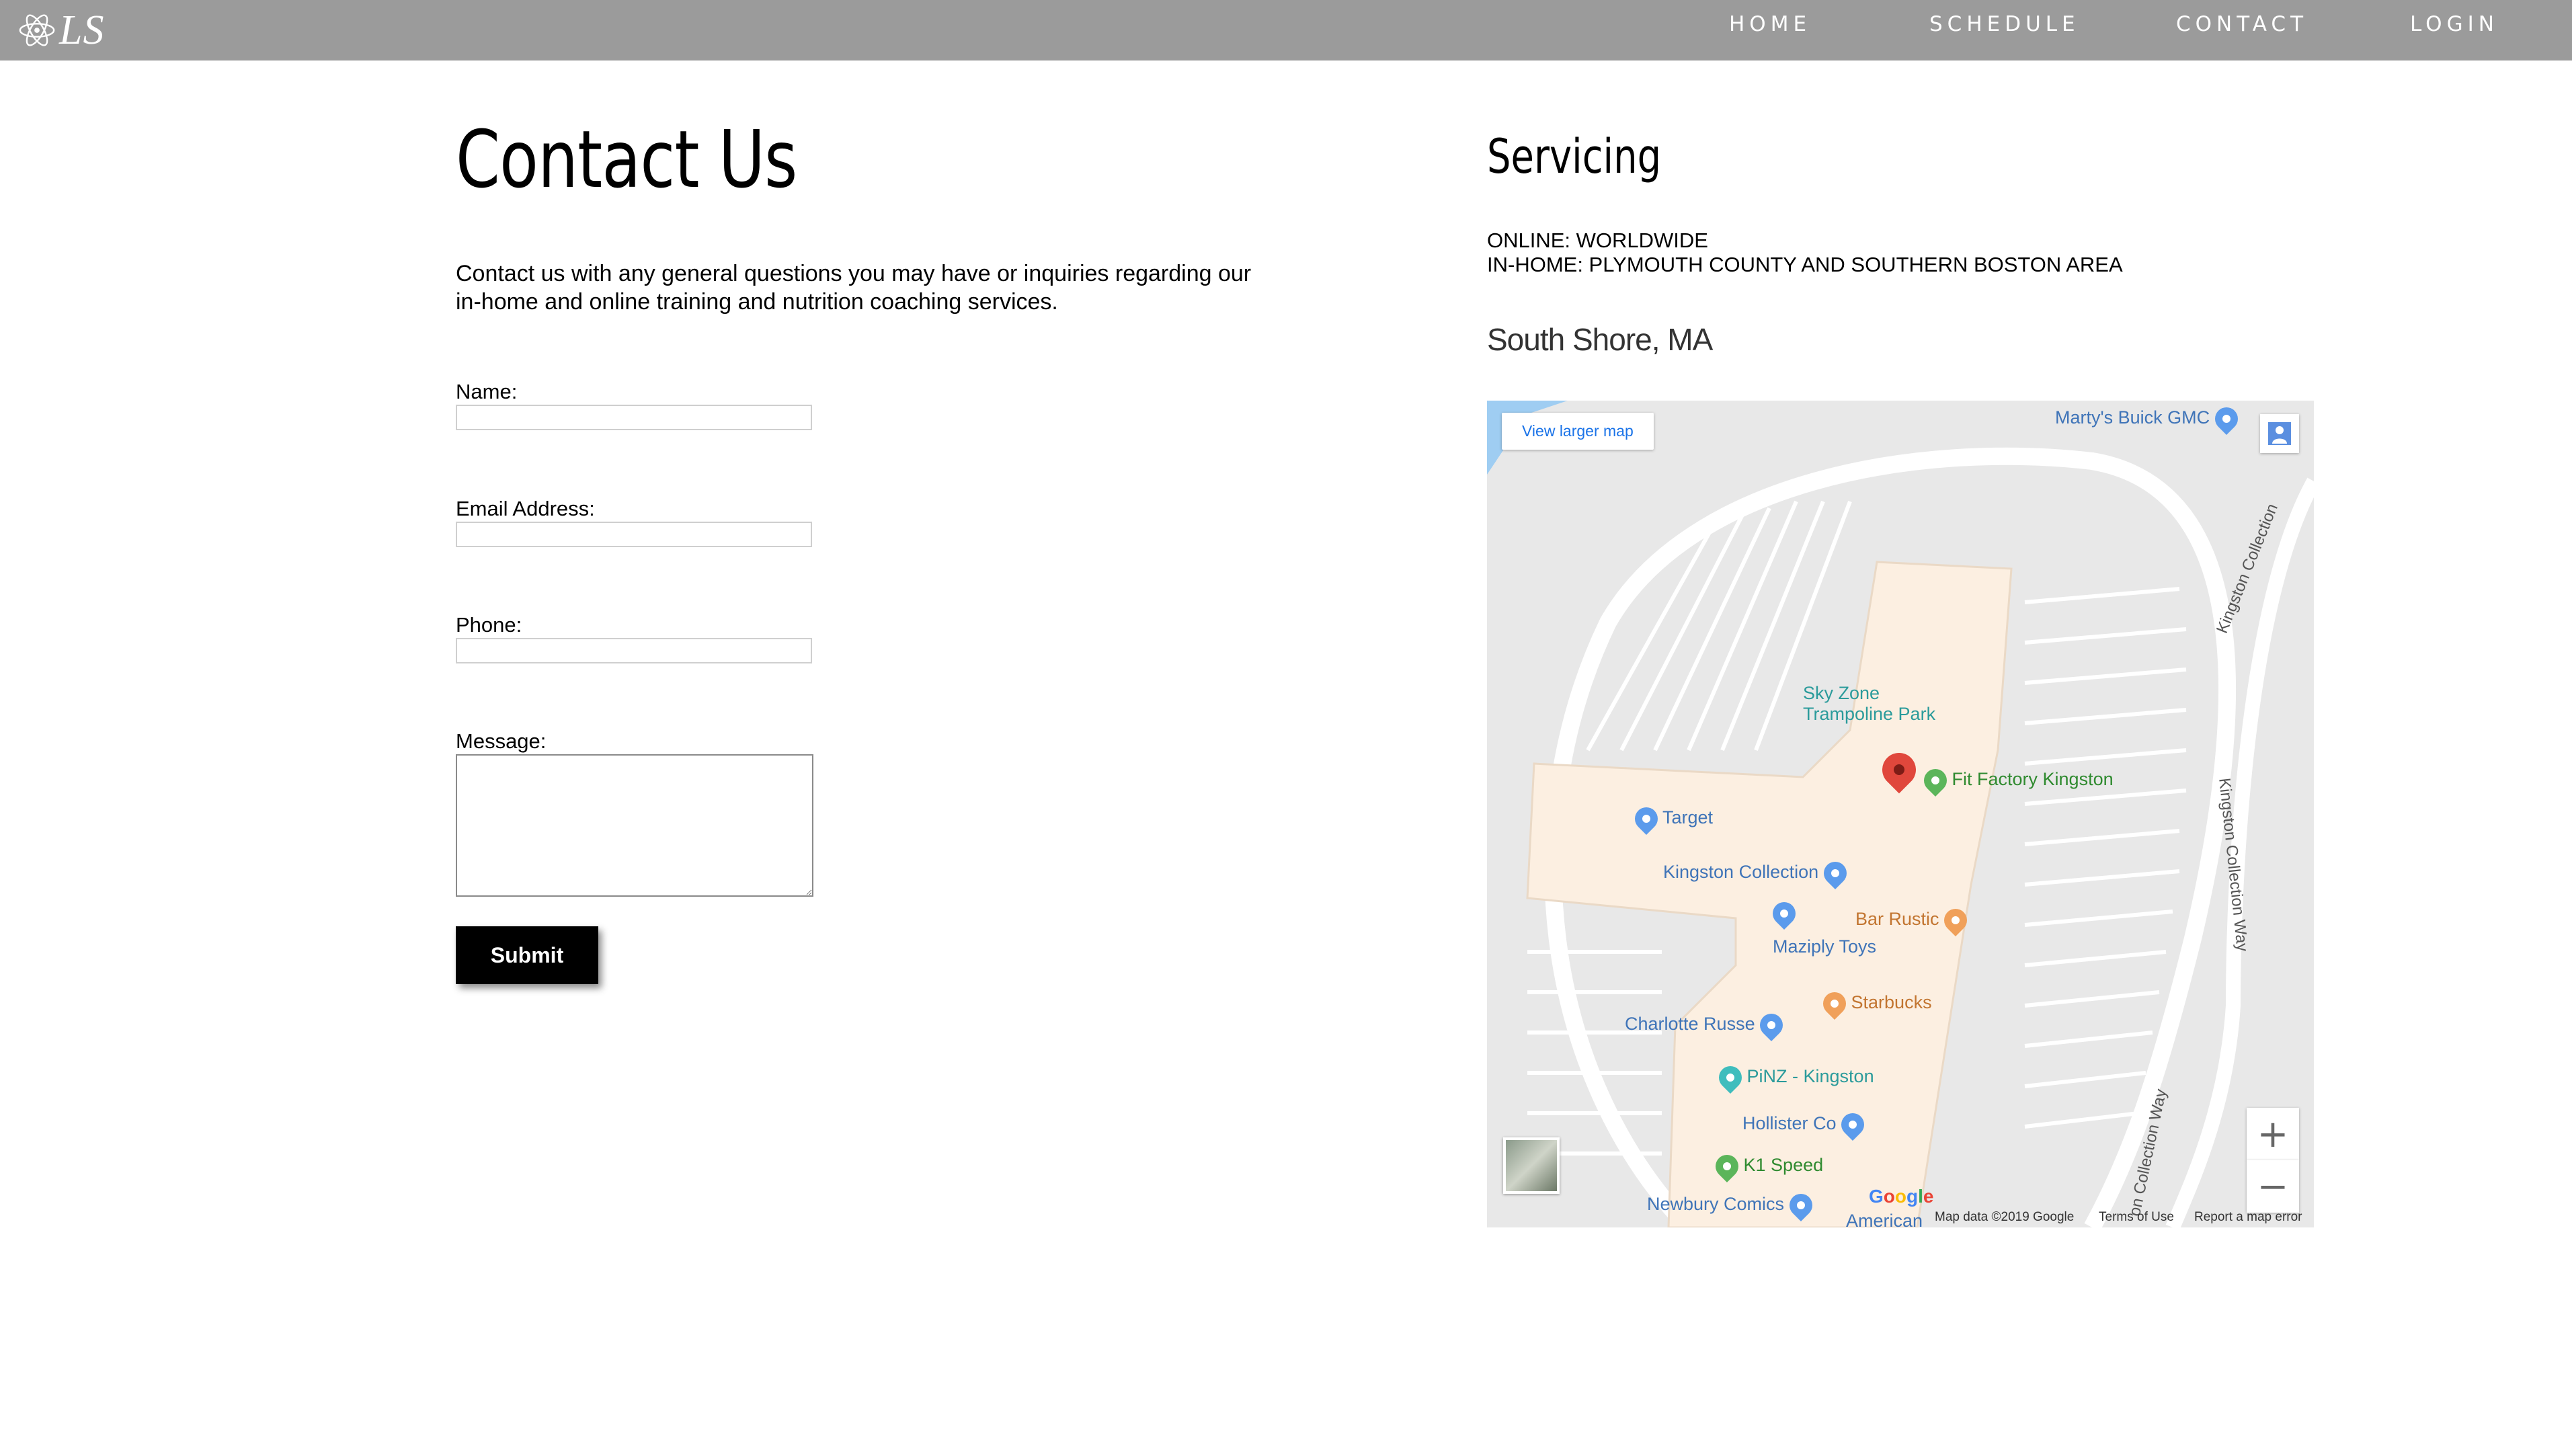  I want to click on poi-starbucks: Starbucks, so click(1875, 1003).